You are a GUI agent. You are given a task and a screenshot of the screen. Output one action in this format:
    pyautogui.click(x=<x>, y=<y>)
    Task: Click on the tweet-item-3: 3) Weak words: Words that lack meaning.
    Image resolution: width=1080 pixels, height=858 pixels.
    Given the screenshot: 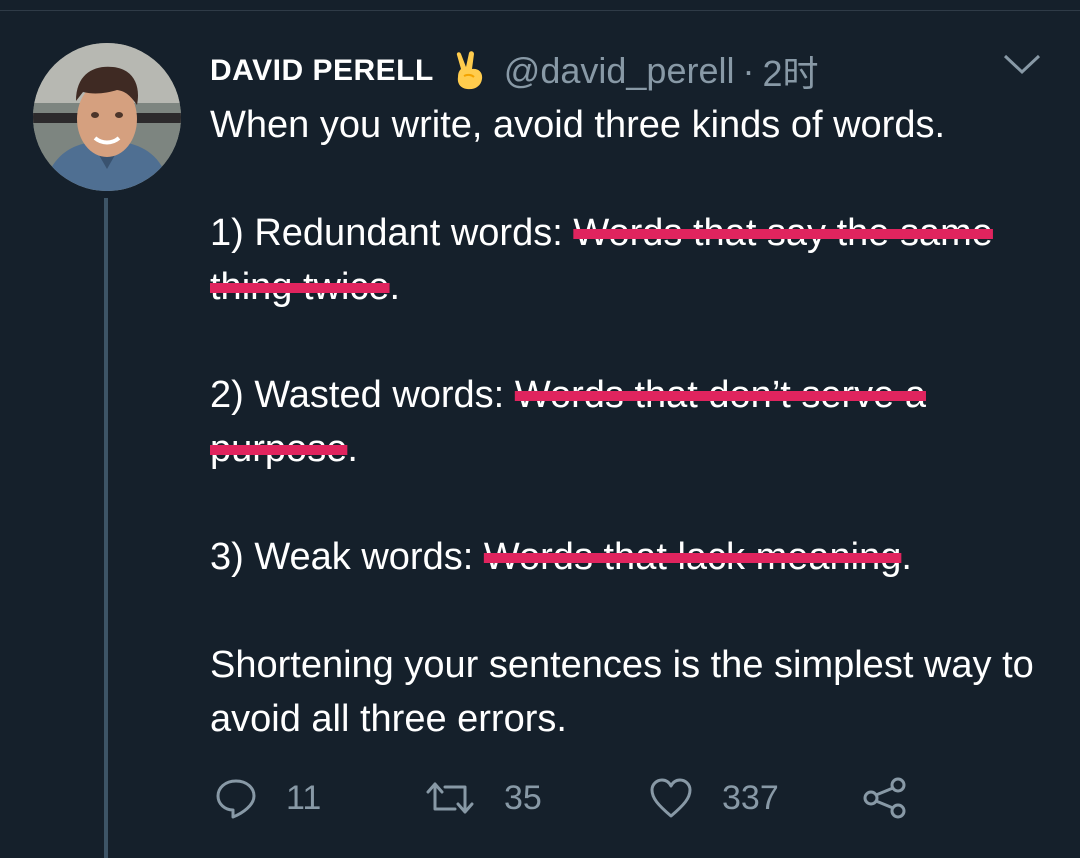 What is the action you would take?
    pyautogui.click(x=635, y=557)
    